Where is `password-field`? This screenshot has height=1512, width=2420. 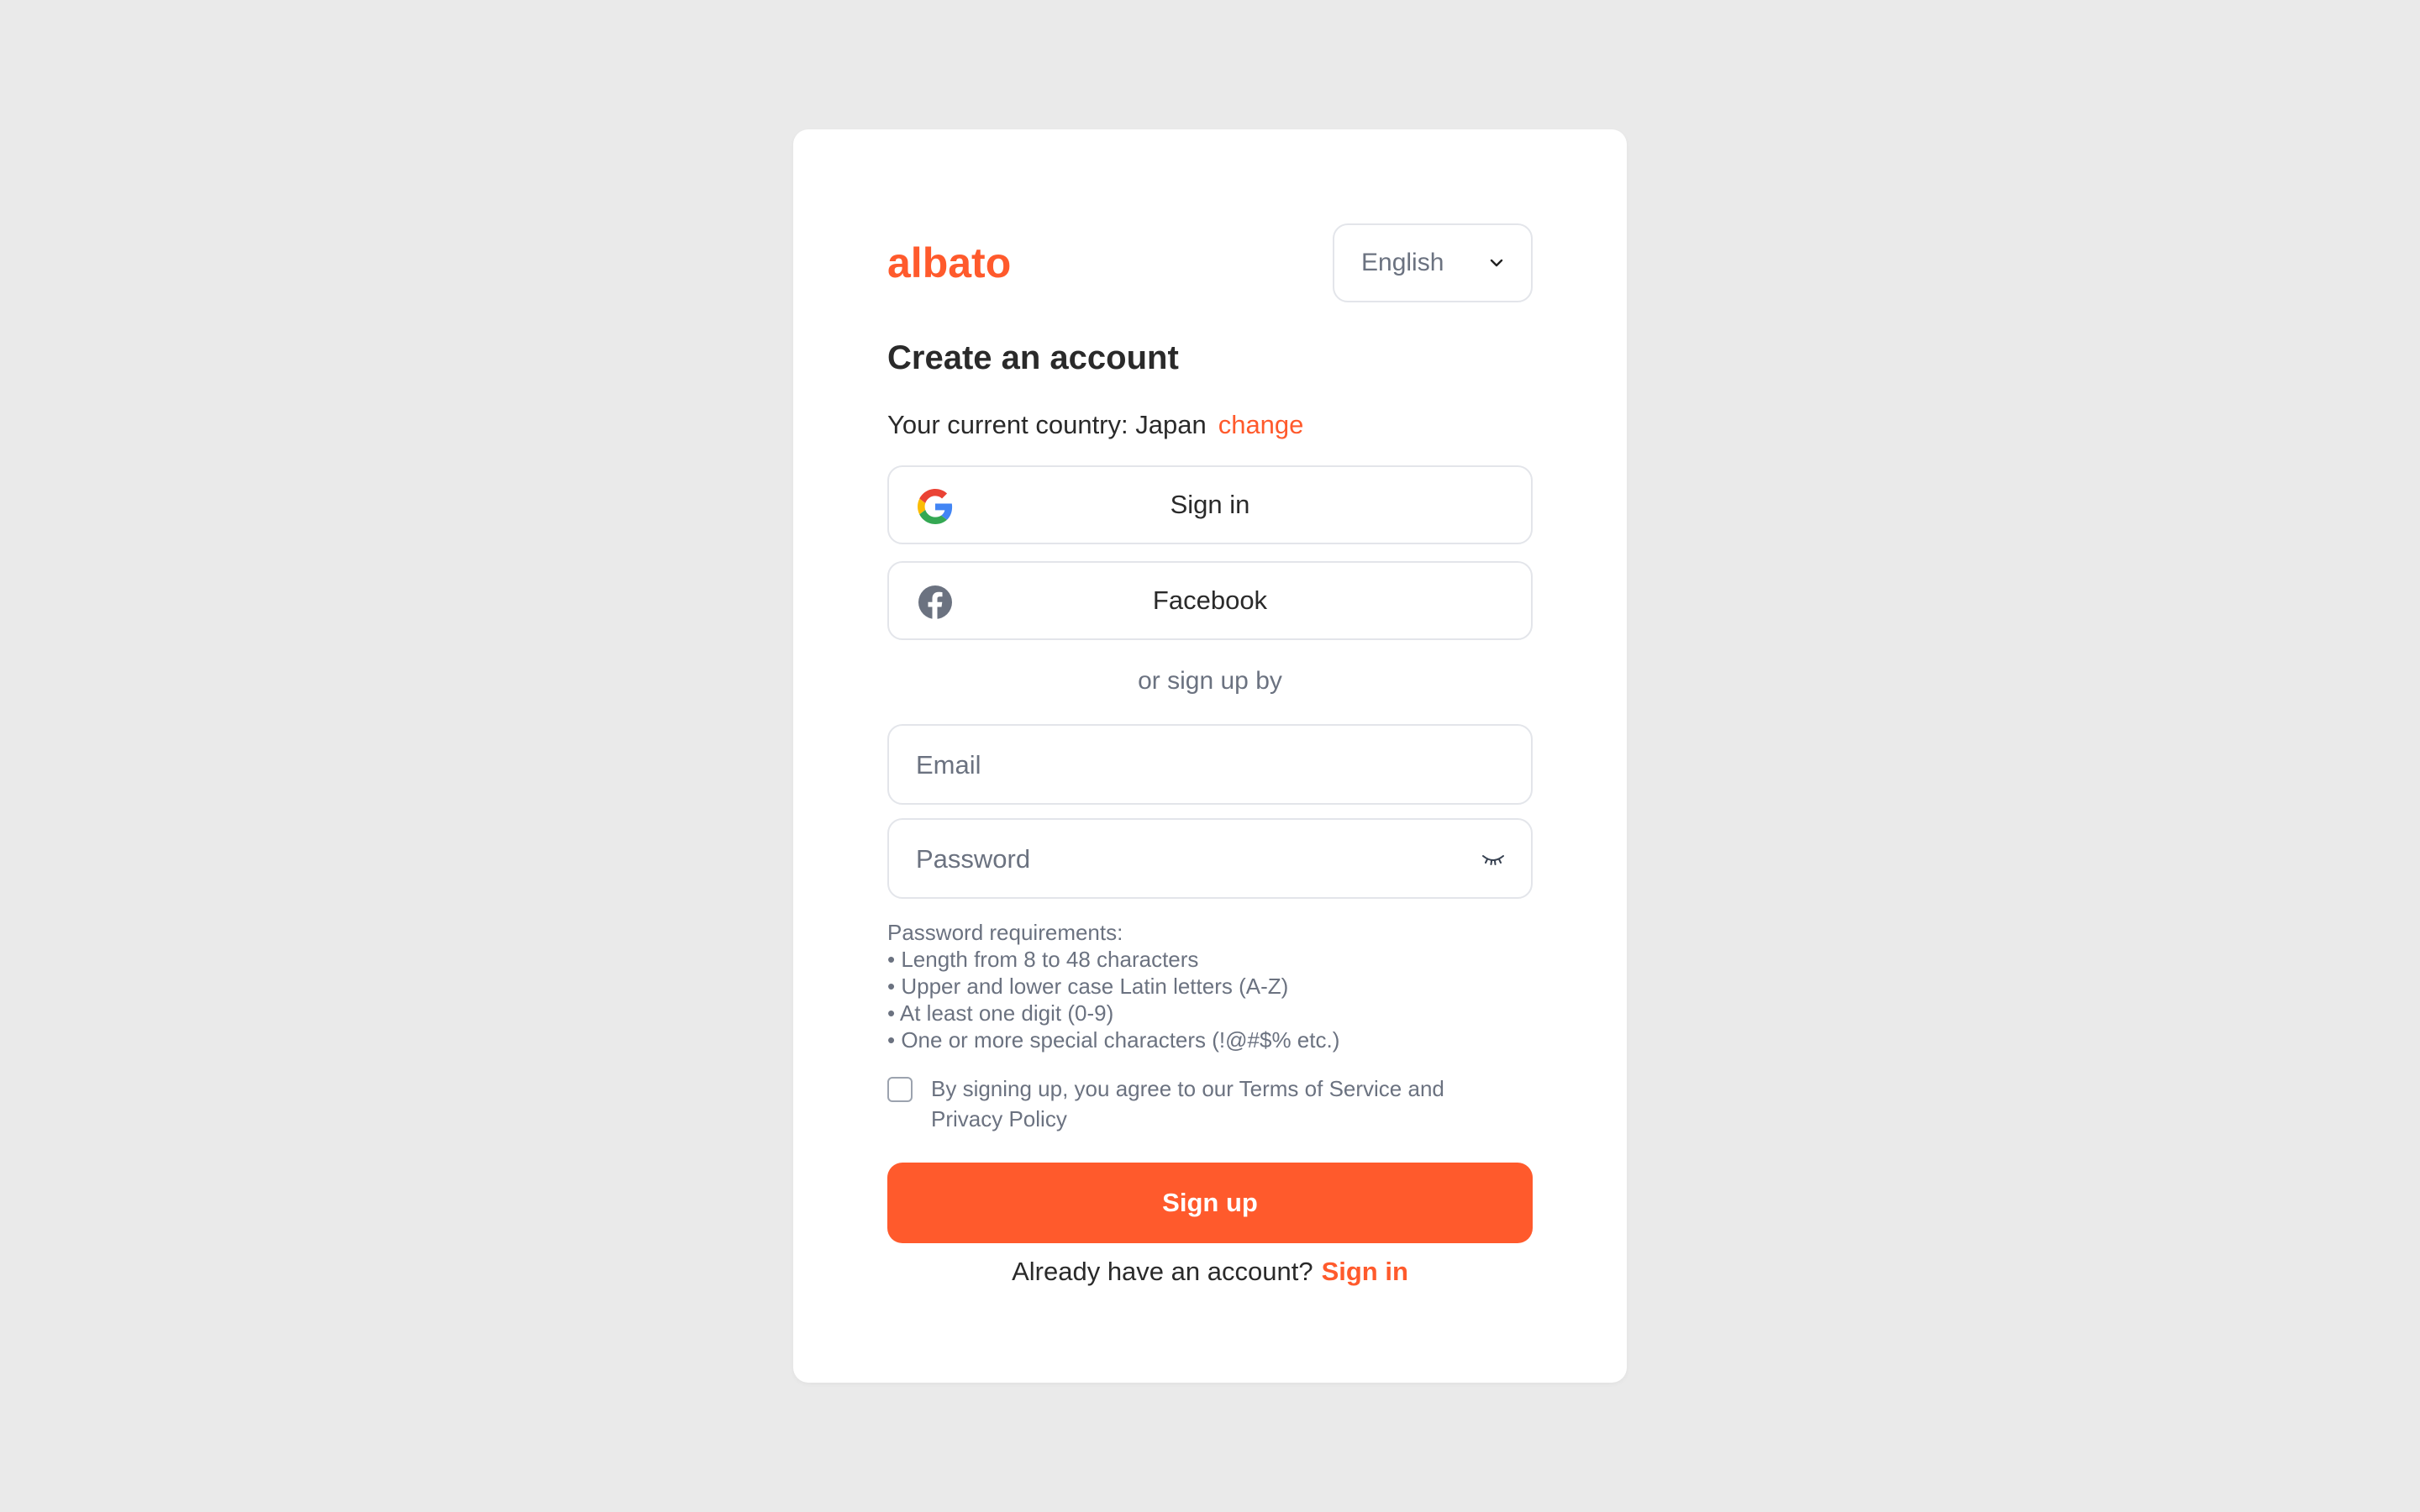
password-field is located at coordinates (1210, 858).